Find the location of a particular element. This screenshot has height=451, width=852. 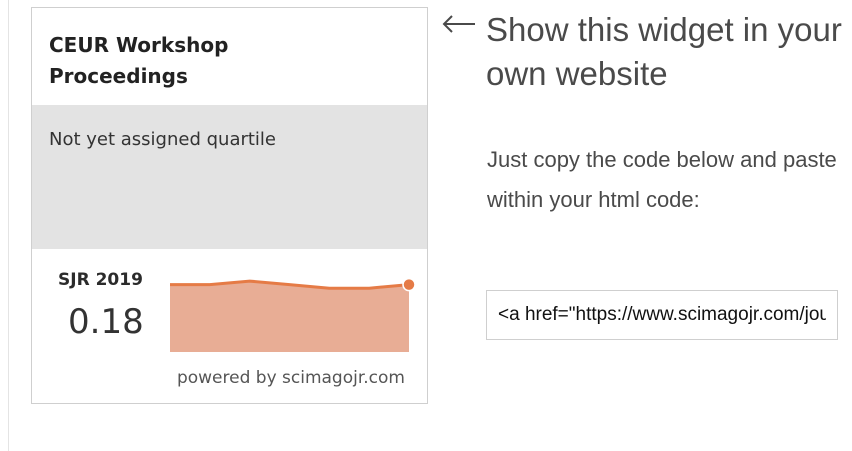

quartile-box: Not yet assigned quartile is located at coordinates (229, 177).